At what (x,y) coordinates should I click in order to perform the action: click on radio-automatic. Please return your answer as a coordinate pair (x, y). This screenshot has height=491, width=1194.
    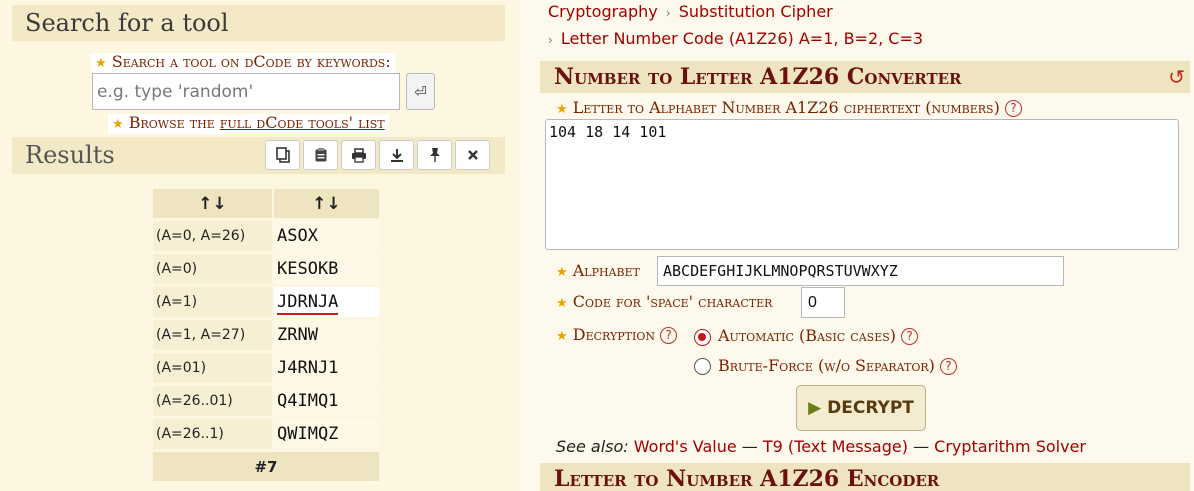
    Looking at the image, I should click on (702, 337).